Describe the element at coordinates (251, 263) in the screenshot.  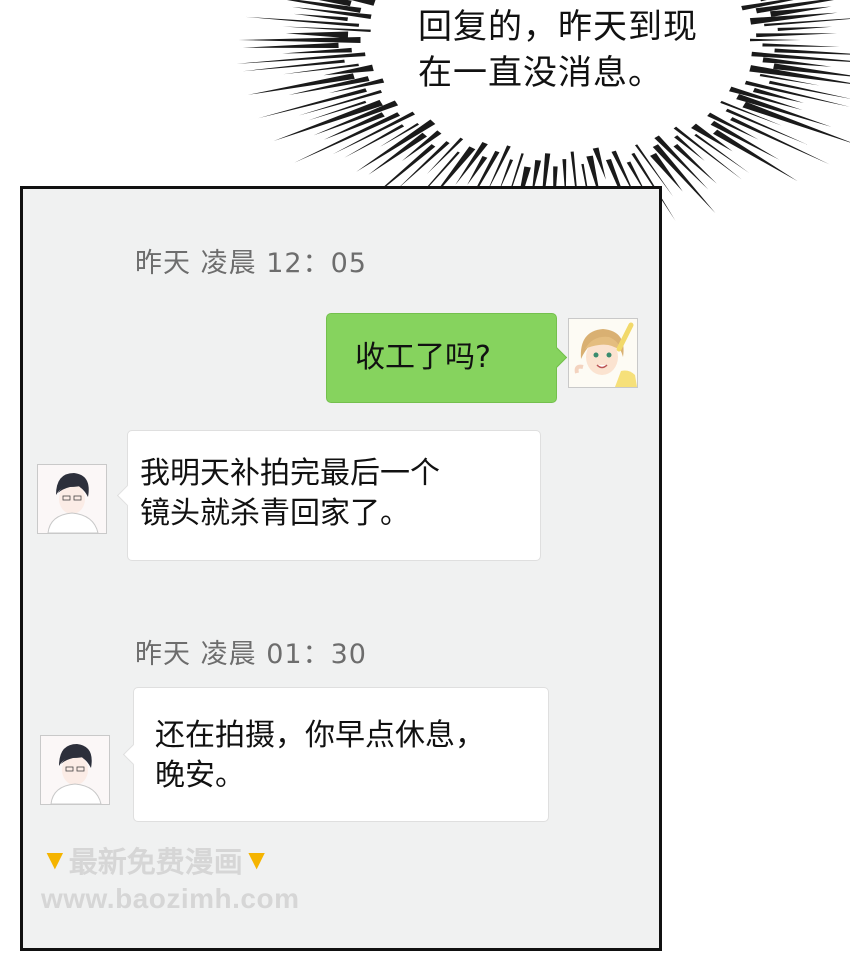
I see `chat-timestamp: 昨天 凌晨 12：05` at that location.